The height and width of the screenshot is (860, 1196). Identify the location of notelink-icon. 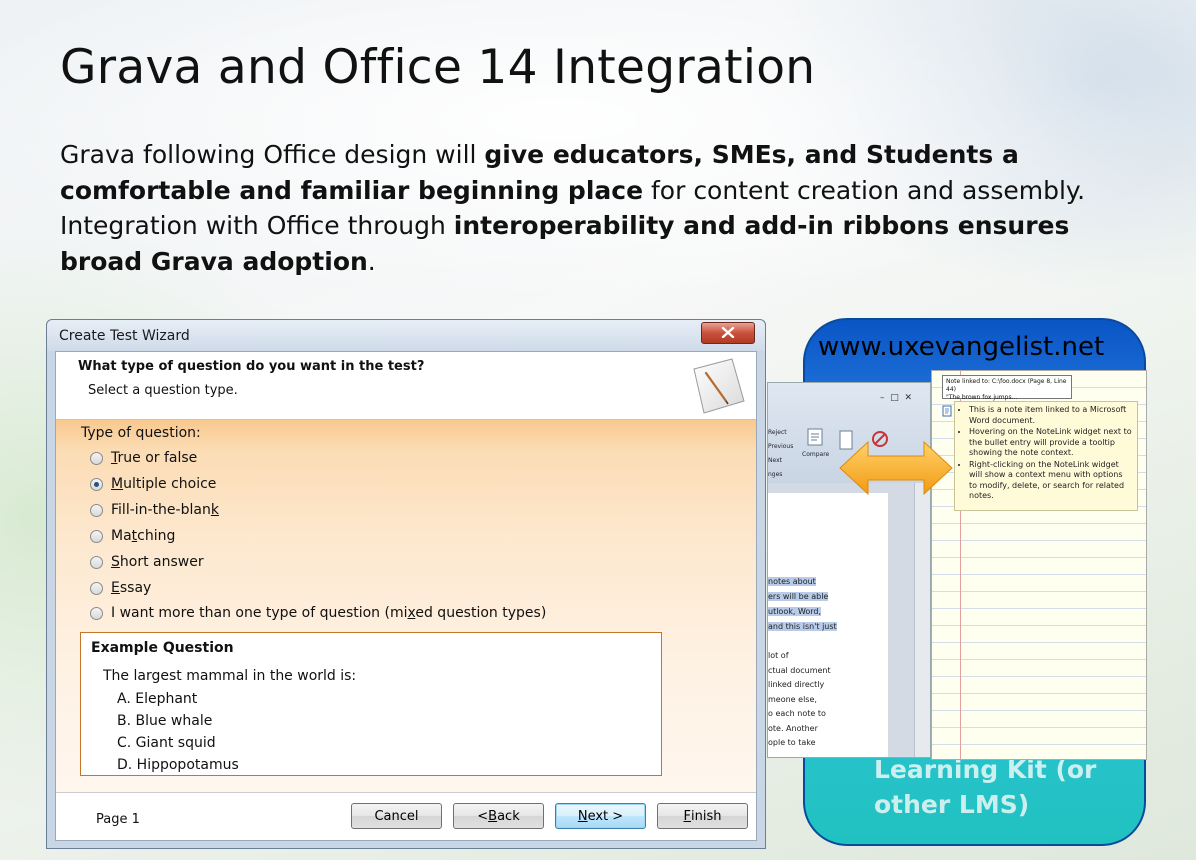
(947, 411).